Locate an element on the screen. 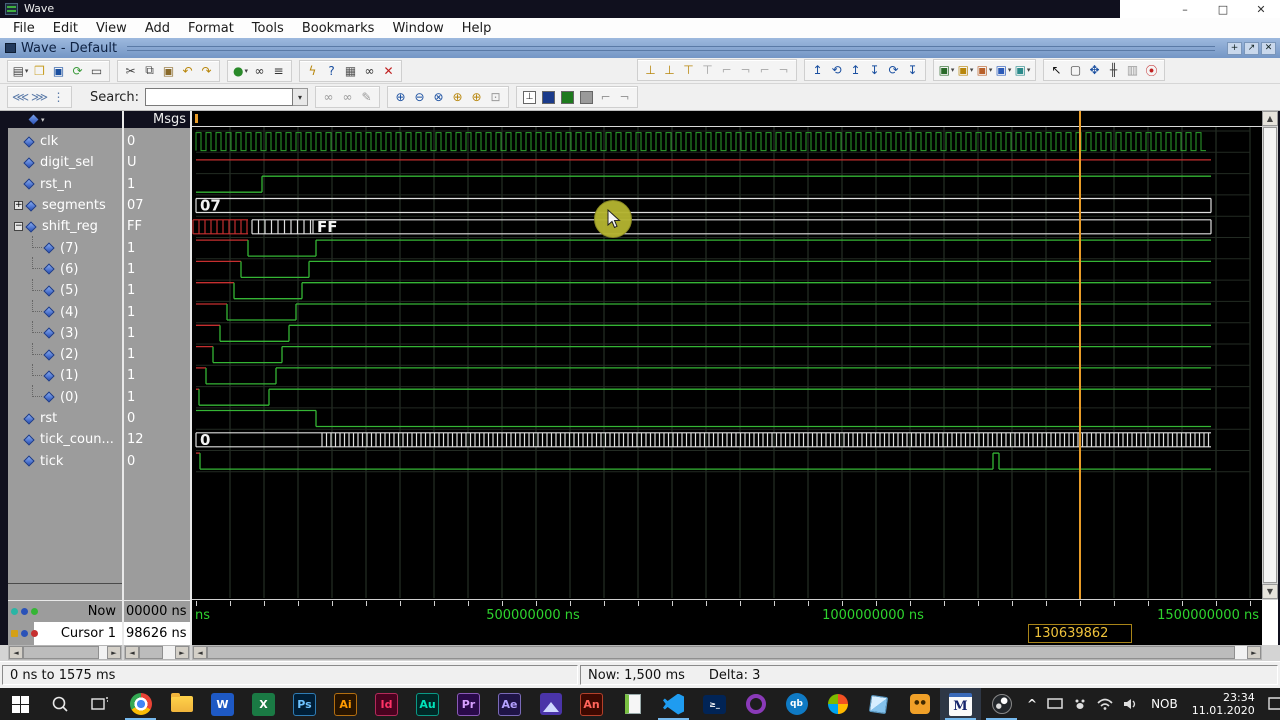 This screenshot has width=1280, height=720. signal-row-tick: tick is located at coordinates (65, 461).